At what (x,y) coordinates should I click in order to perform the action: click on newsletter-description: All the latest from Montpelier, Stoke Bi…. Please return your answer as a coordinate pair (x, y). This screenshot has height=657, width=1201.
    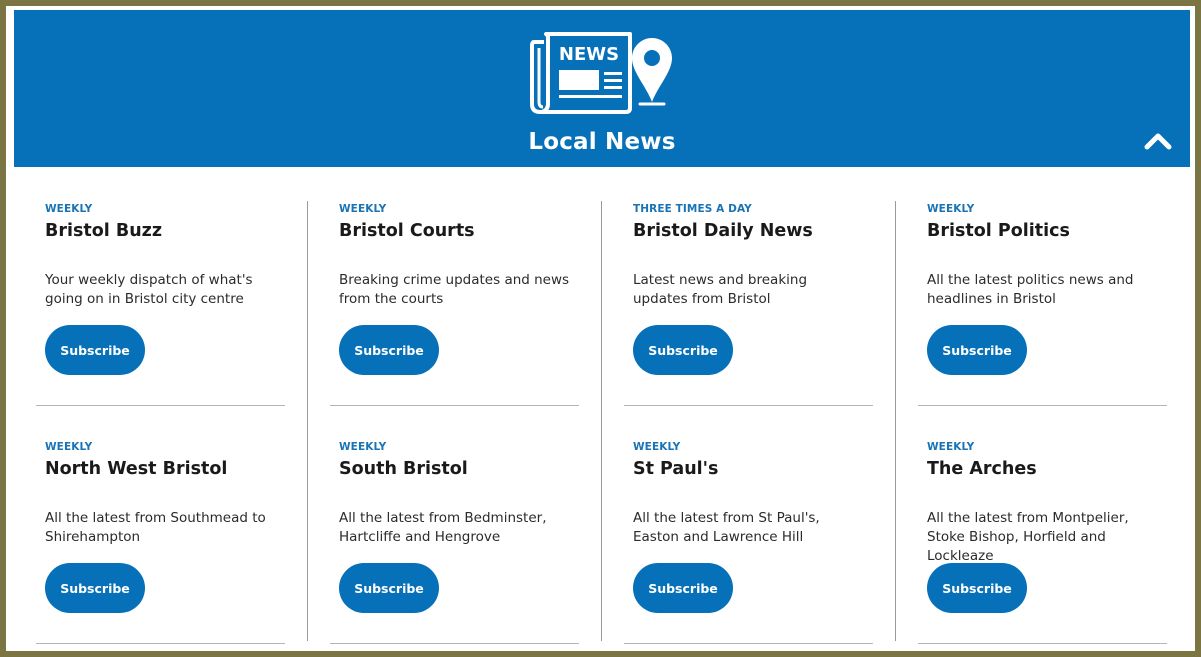
    Looking at the image, I should click on (1028, 537).